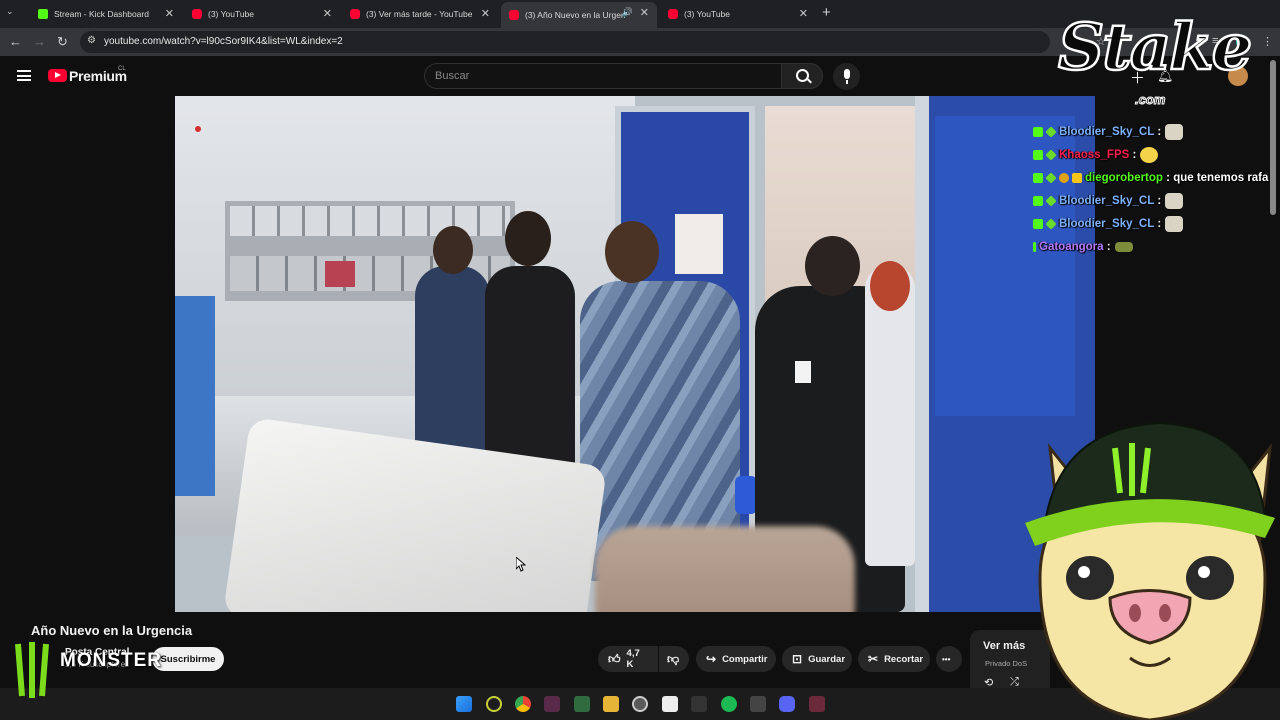 This screenshot has width=1280, height=720. Describe the element at coordinates (949, 659) in the screenshot. I see `more-actions-button: •••` at that location.